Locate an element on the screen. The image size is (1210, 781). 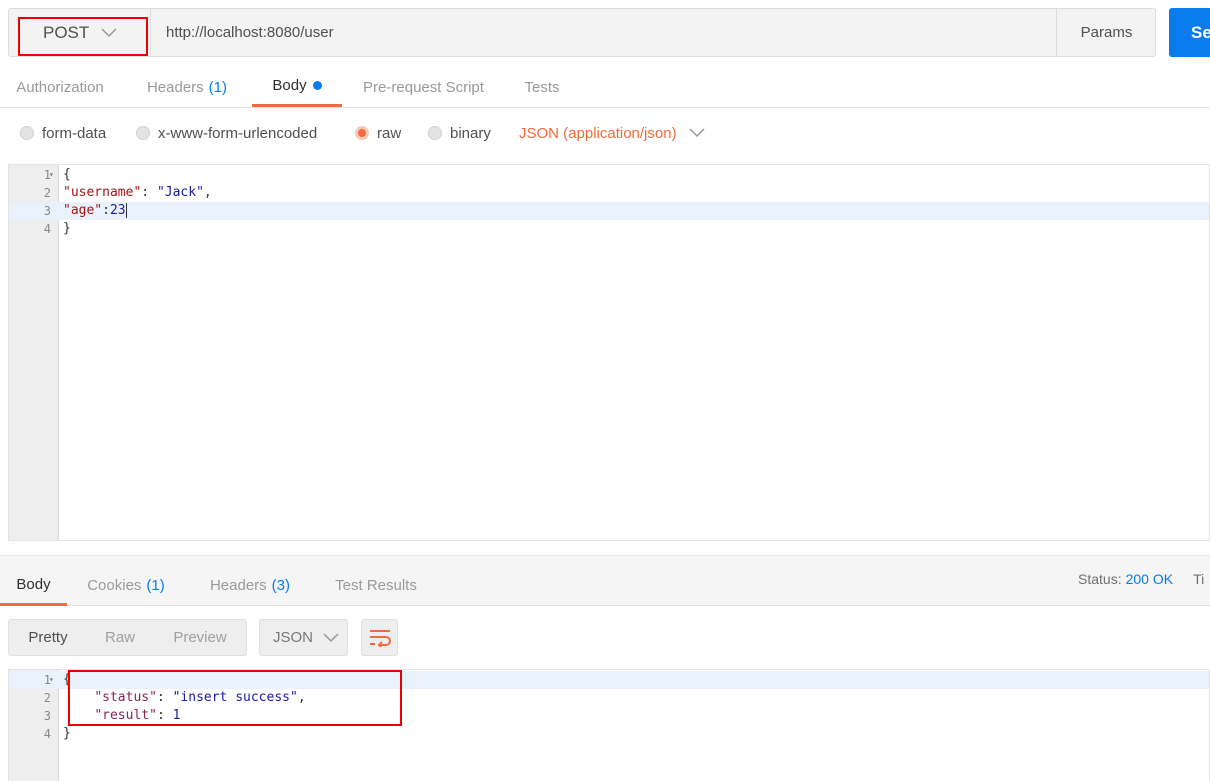
view-preview-button: Preview is located at coordinates (200, 637).